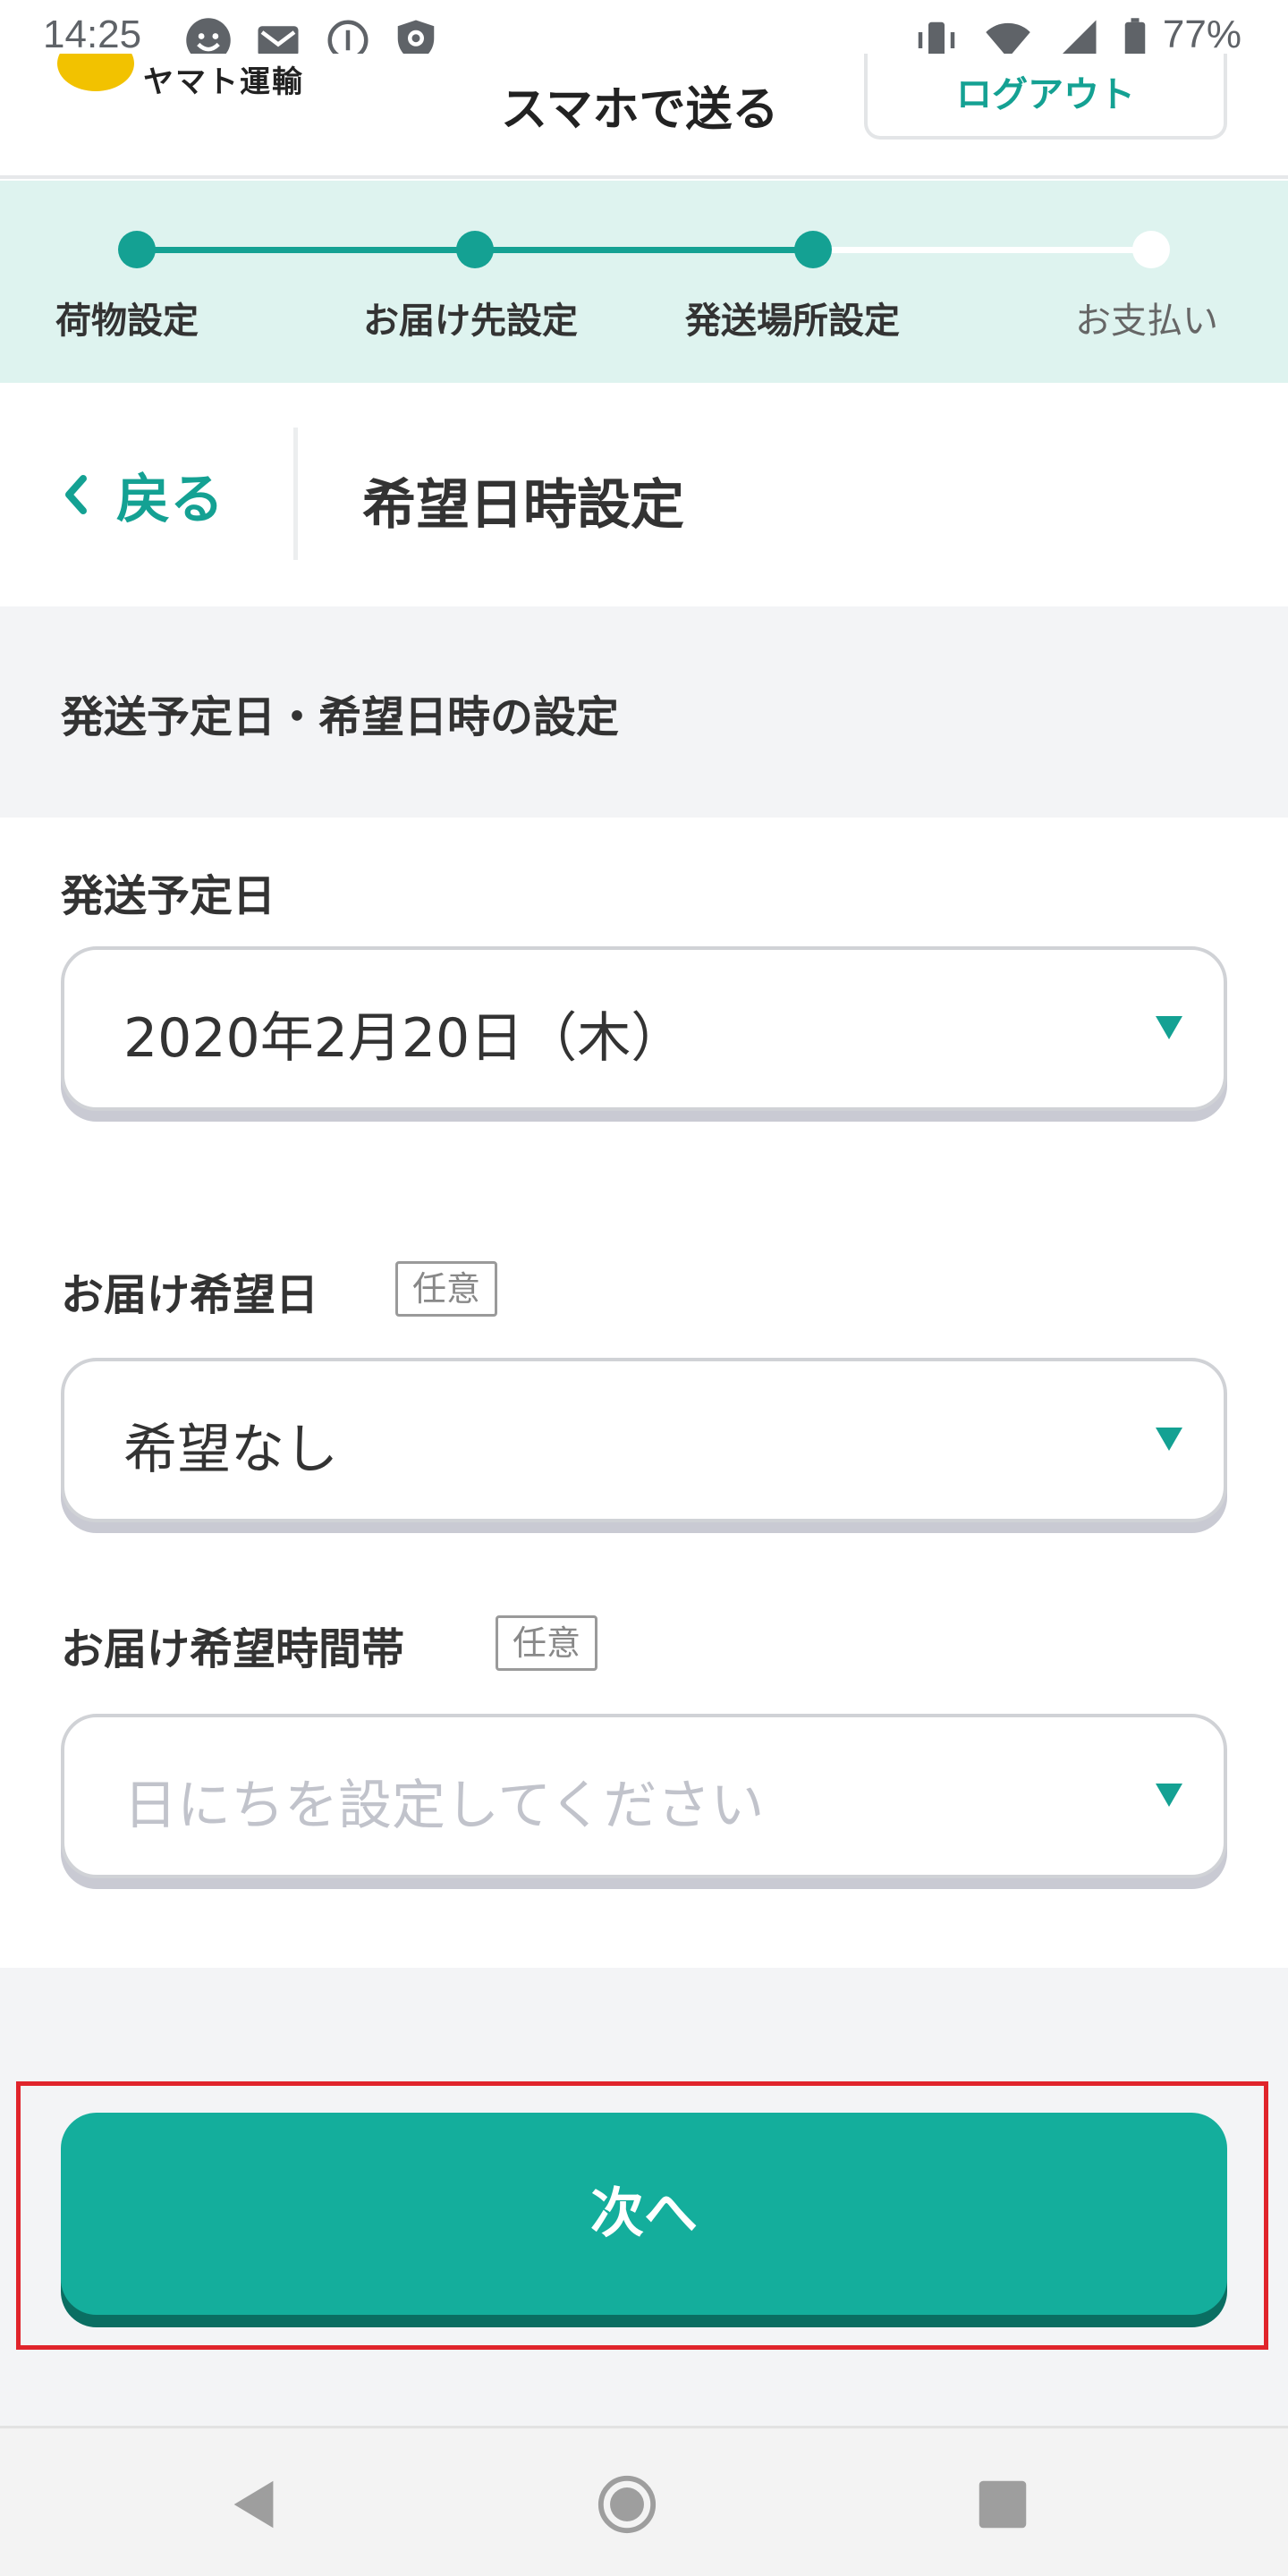  What do you see at coordinates (1045, 97) in the screenshot?
I see `logout-button: ログアウト` at bounding box center [1045, 97].